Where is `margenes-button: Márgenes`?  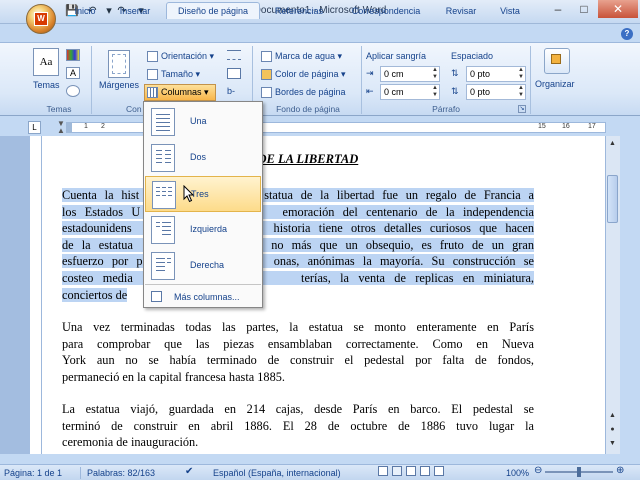 margenes-button: Márgenes is located at coordinates (119, 85).